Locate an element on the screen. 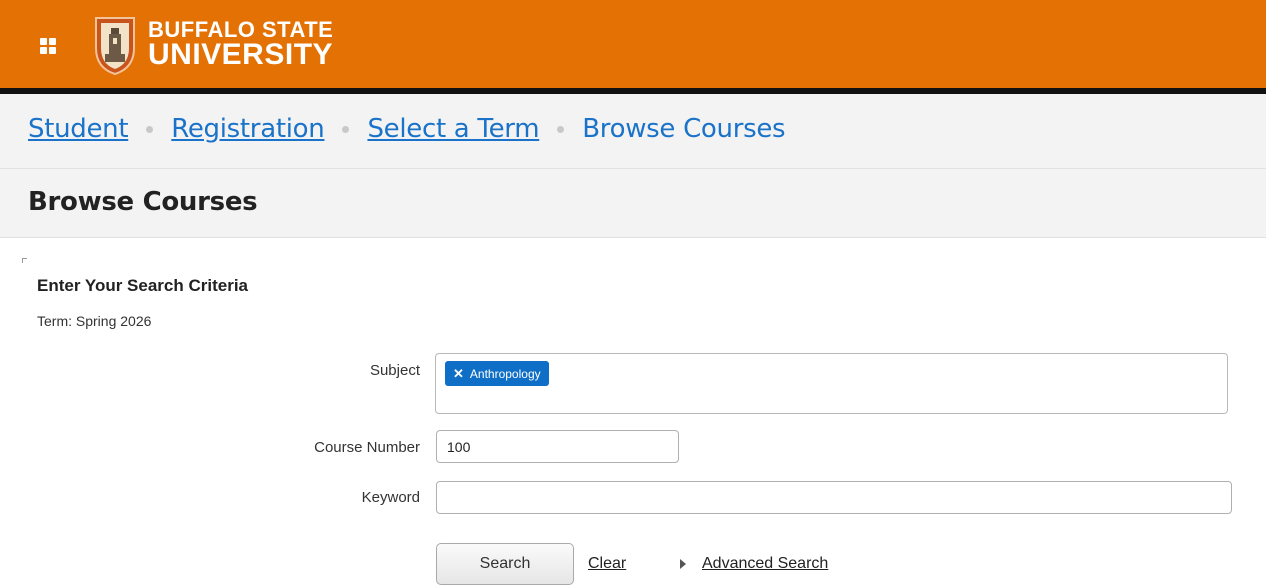  university-logo: BUFFALO STATE UNIVERSITY is located at coordinates (212, 45).